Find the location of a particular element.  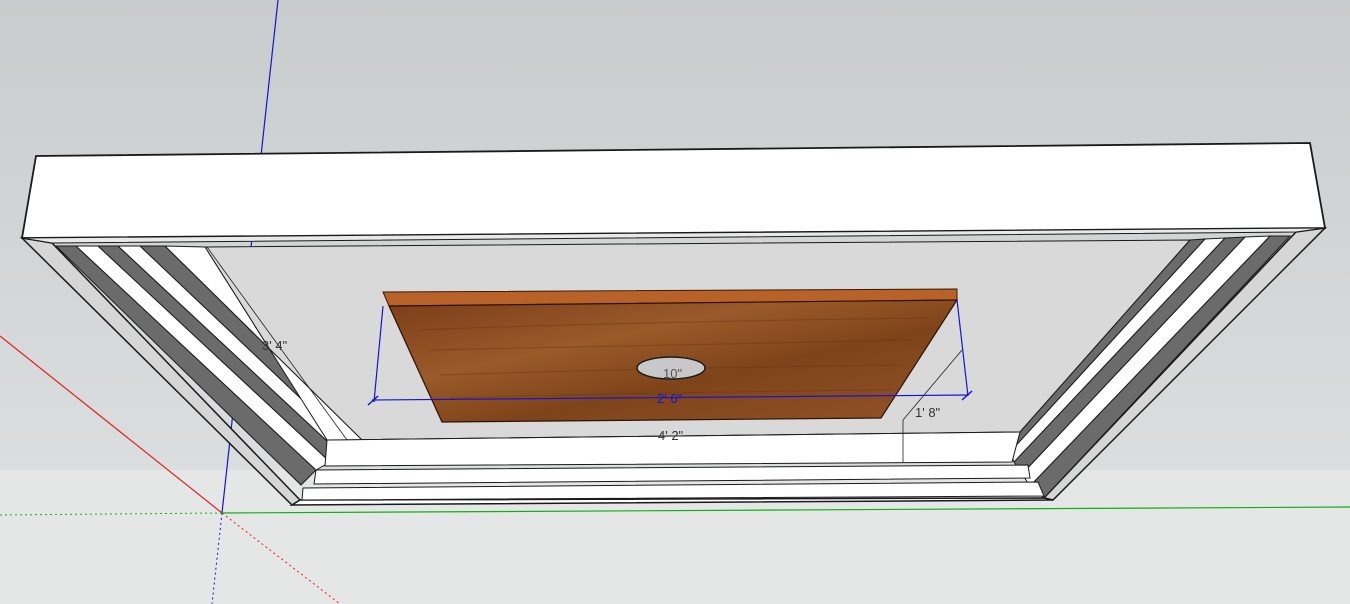

height-dimension-label: 3' 4" is located at coordinates (275, 345).